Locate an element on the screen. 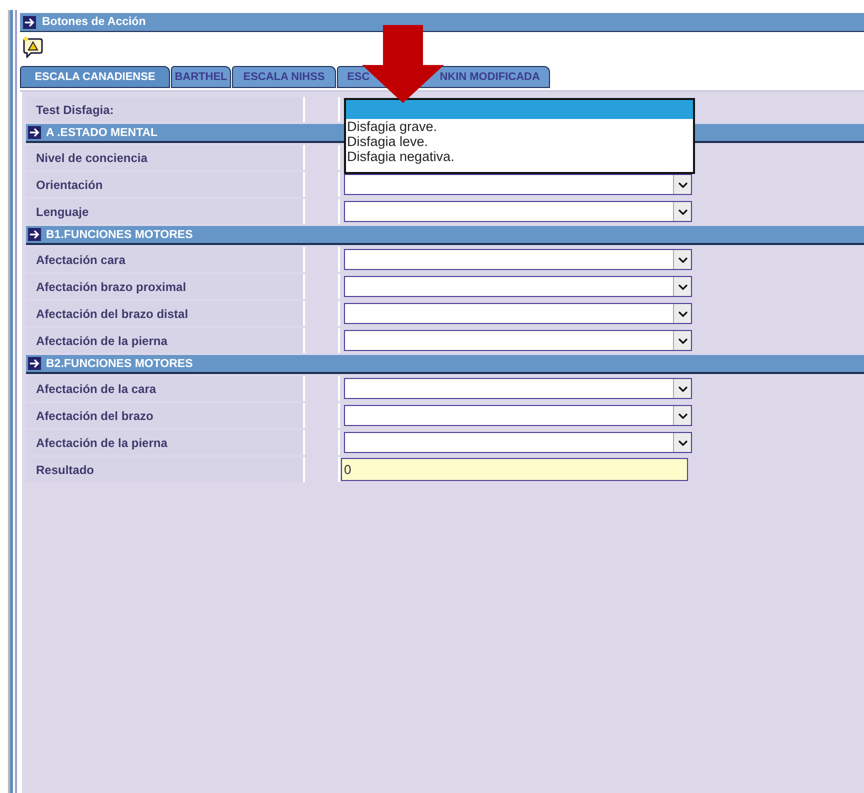 The height and width of the screenshot is (793, 864). field-label: Orientación is located at coordinates (165, 184).